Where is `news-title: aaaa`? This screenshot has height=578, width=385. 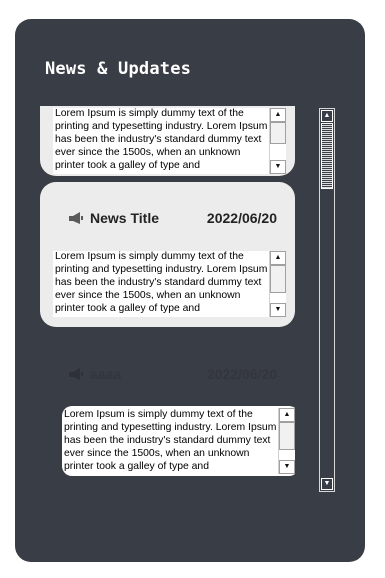
news-title: aaaa is located at coordinates (106, 374).